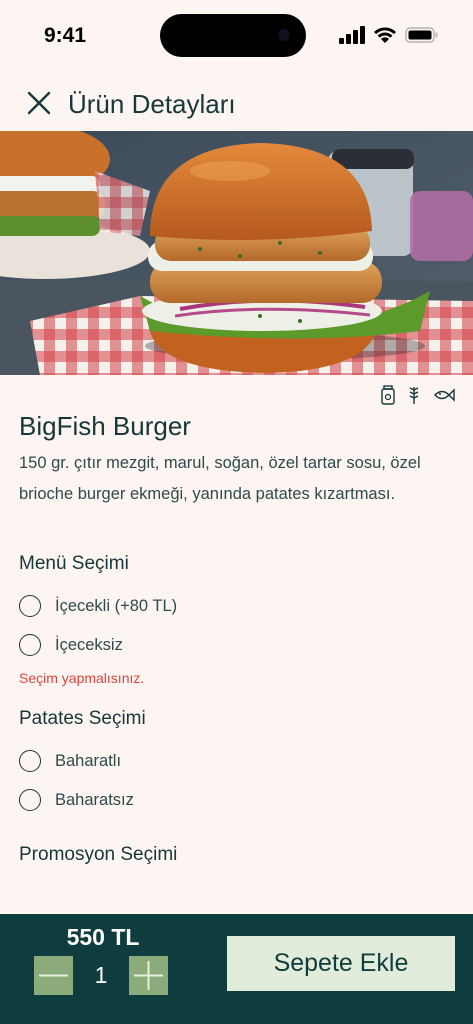  What do you see at coordinates (94, 799) in the screenshot?
I see `option-label: Baharatsız` at bounding box center [94, 799].